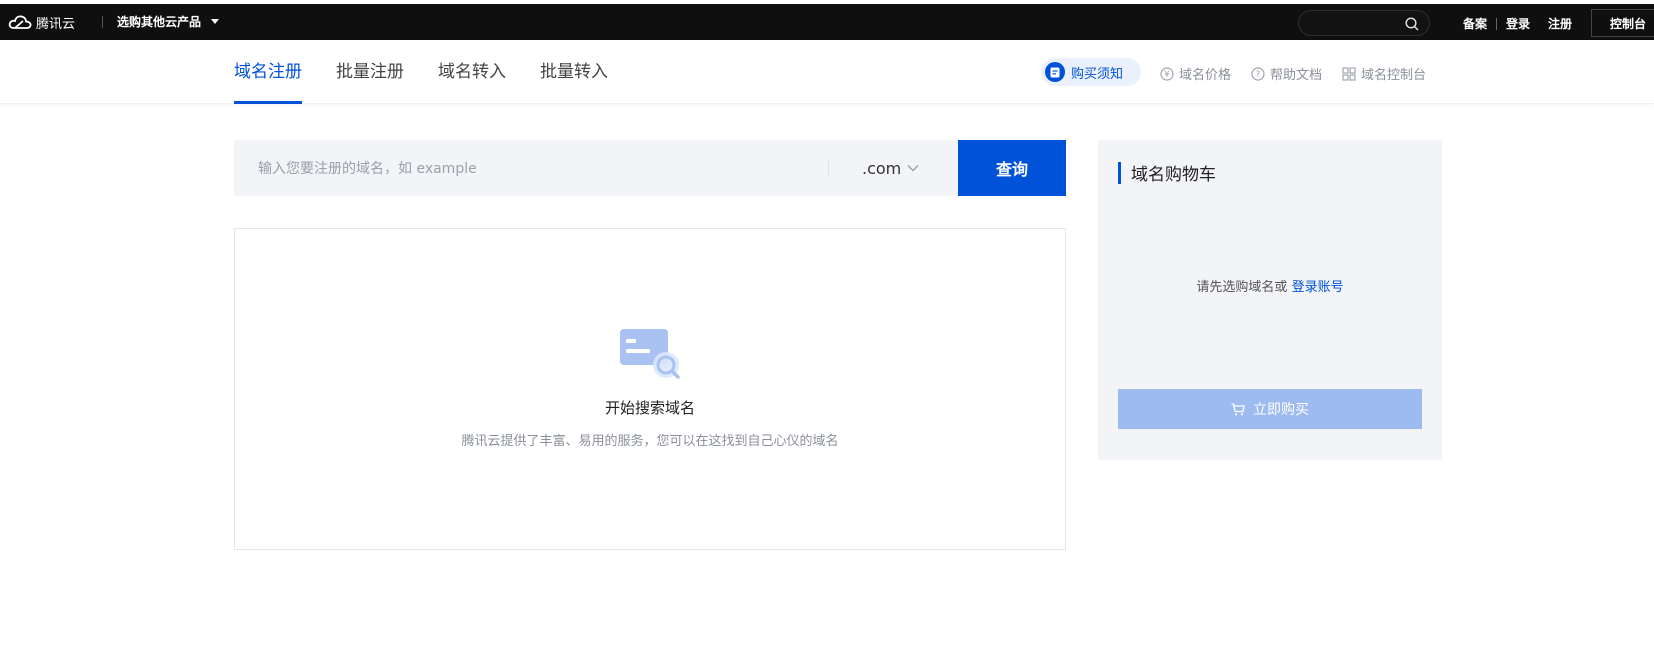 The image size is (1654, 660). What do you see at coordinates (650, 354) in the screenshot?
I see `domain-search-icon` at bounding box center [650, 354].